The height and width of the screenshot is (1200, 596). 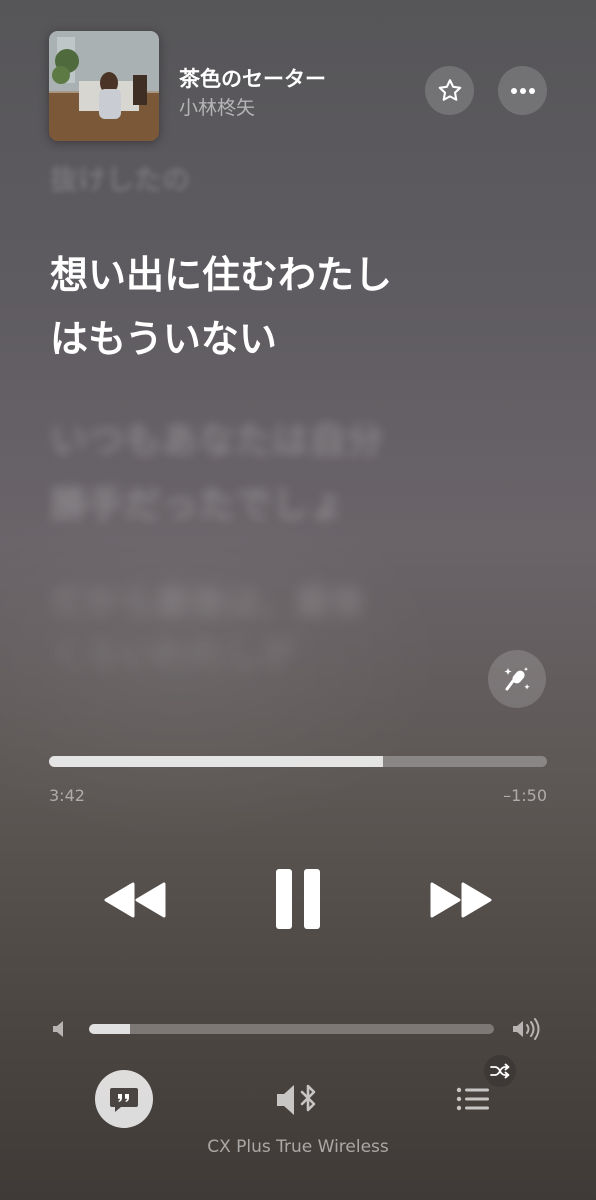 I want to click on volume-slider, so click(x=291, y=1029).